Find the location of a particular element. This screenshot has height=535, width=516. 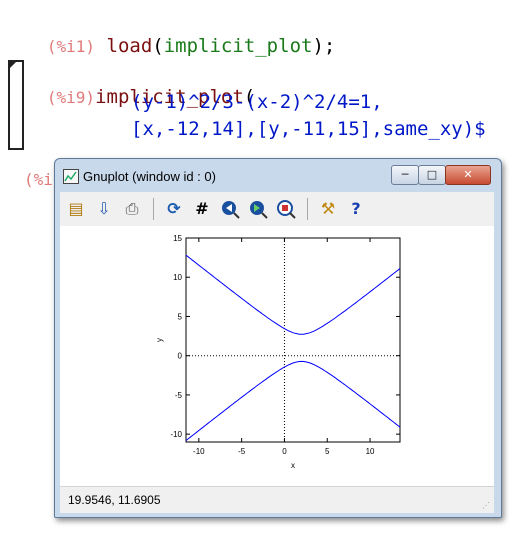

window-title: Gnuplot (window id : 0) is located at coordinates (149, 176).